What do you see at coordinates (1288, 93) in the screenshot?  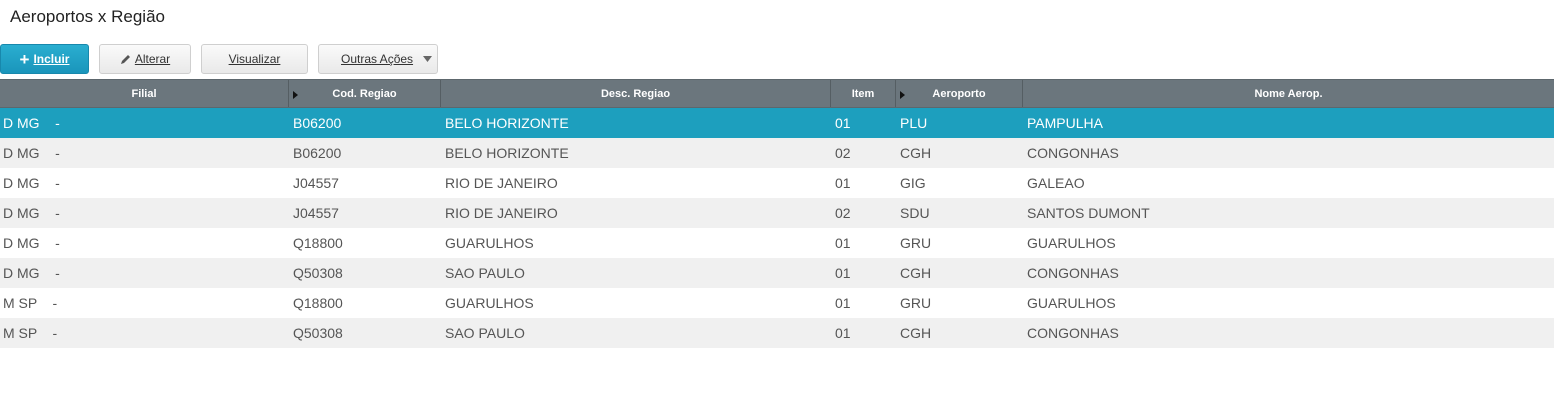 I see `column-header-nome-aerop: Nome Aerop.` at bounding box center [1288, 93].